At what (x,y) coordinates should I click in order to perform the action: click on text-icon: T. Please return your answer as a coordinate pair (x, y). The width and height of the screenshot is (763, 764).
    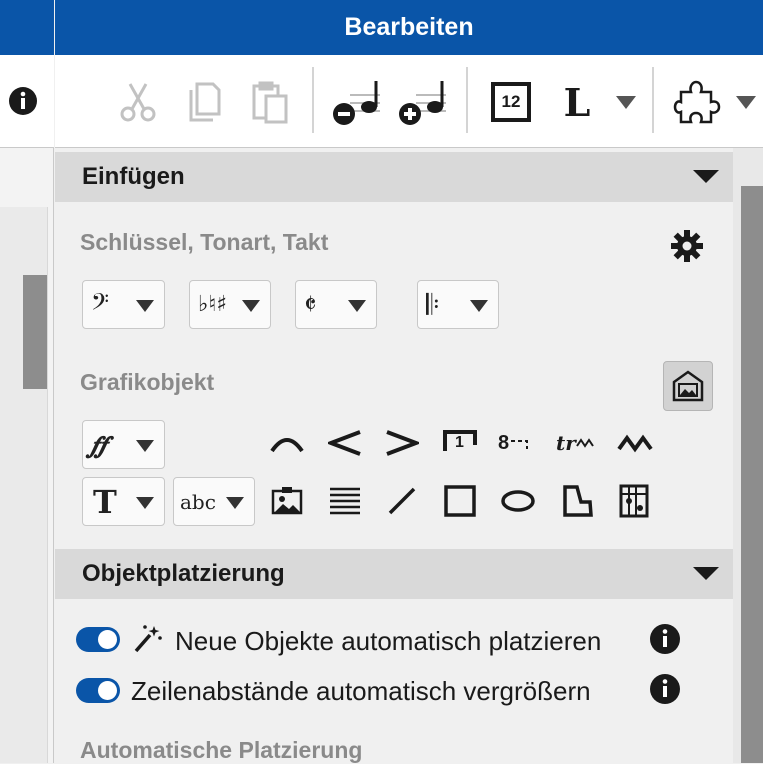
    Looking at the image, I should click on (105, 502).